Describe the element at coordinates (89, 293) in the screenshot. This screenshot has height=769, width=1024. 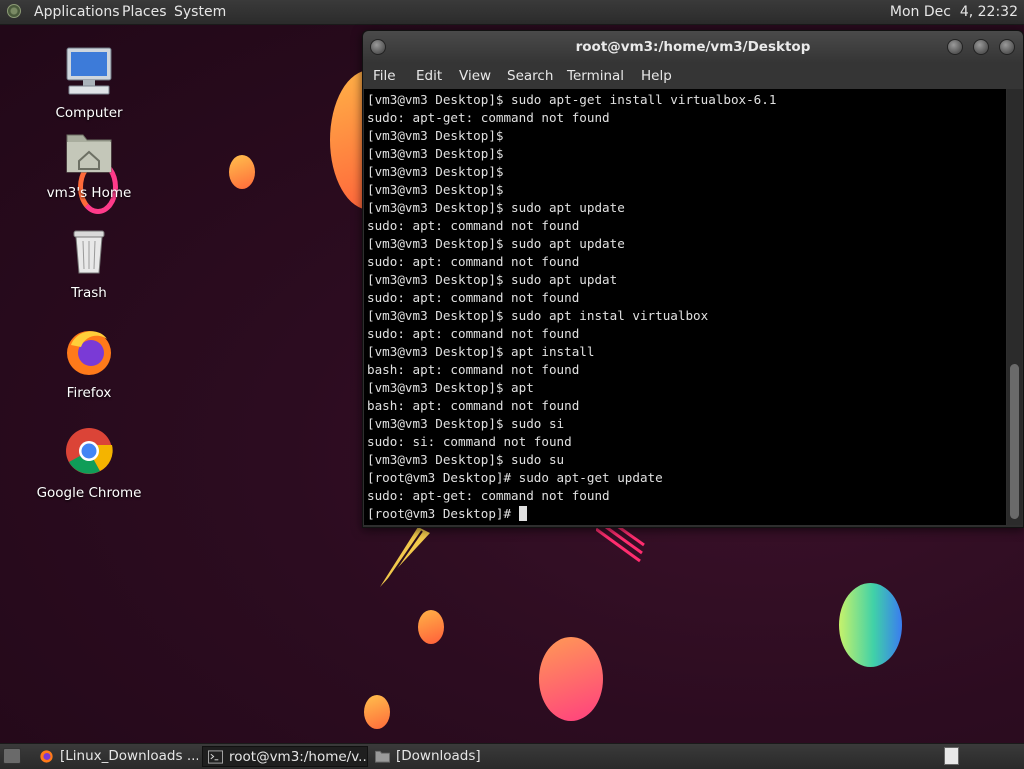
I see `desktop-icon-label: Trash` at that location.